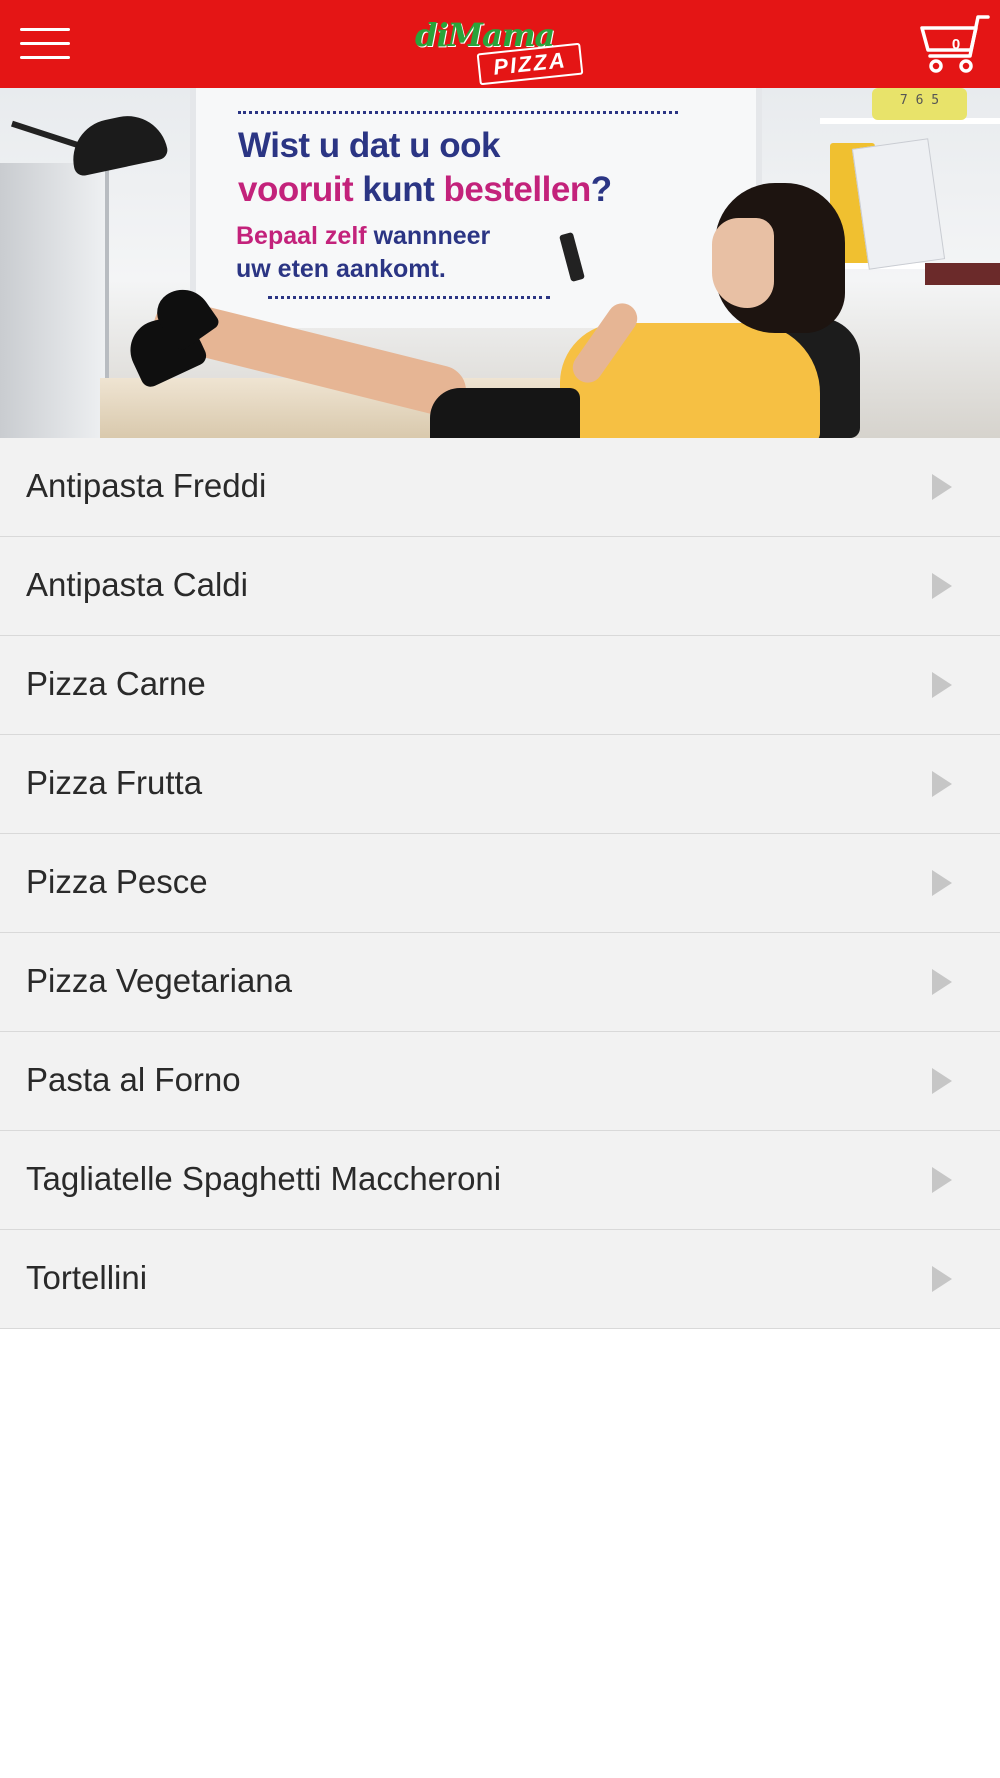 This screenshot has width=1000, height=1778. Describe the element at coordinates (962, 274) in the screenshot. I see `banner-books` at that location.